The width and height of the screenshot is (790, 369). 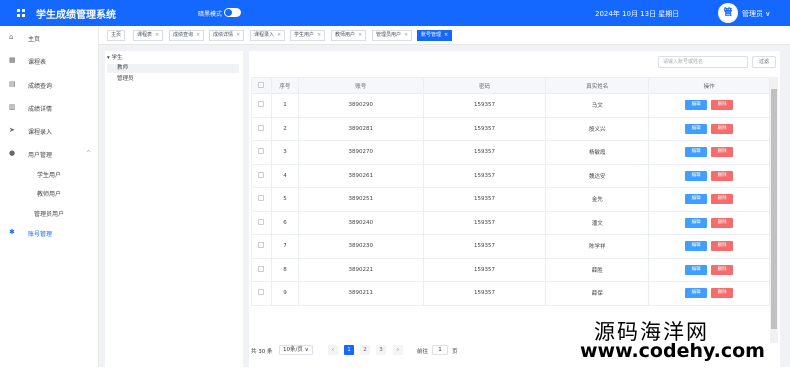 I want to click on page-button-2: 2, so click(x=365, y=350).